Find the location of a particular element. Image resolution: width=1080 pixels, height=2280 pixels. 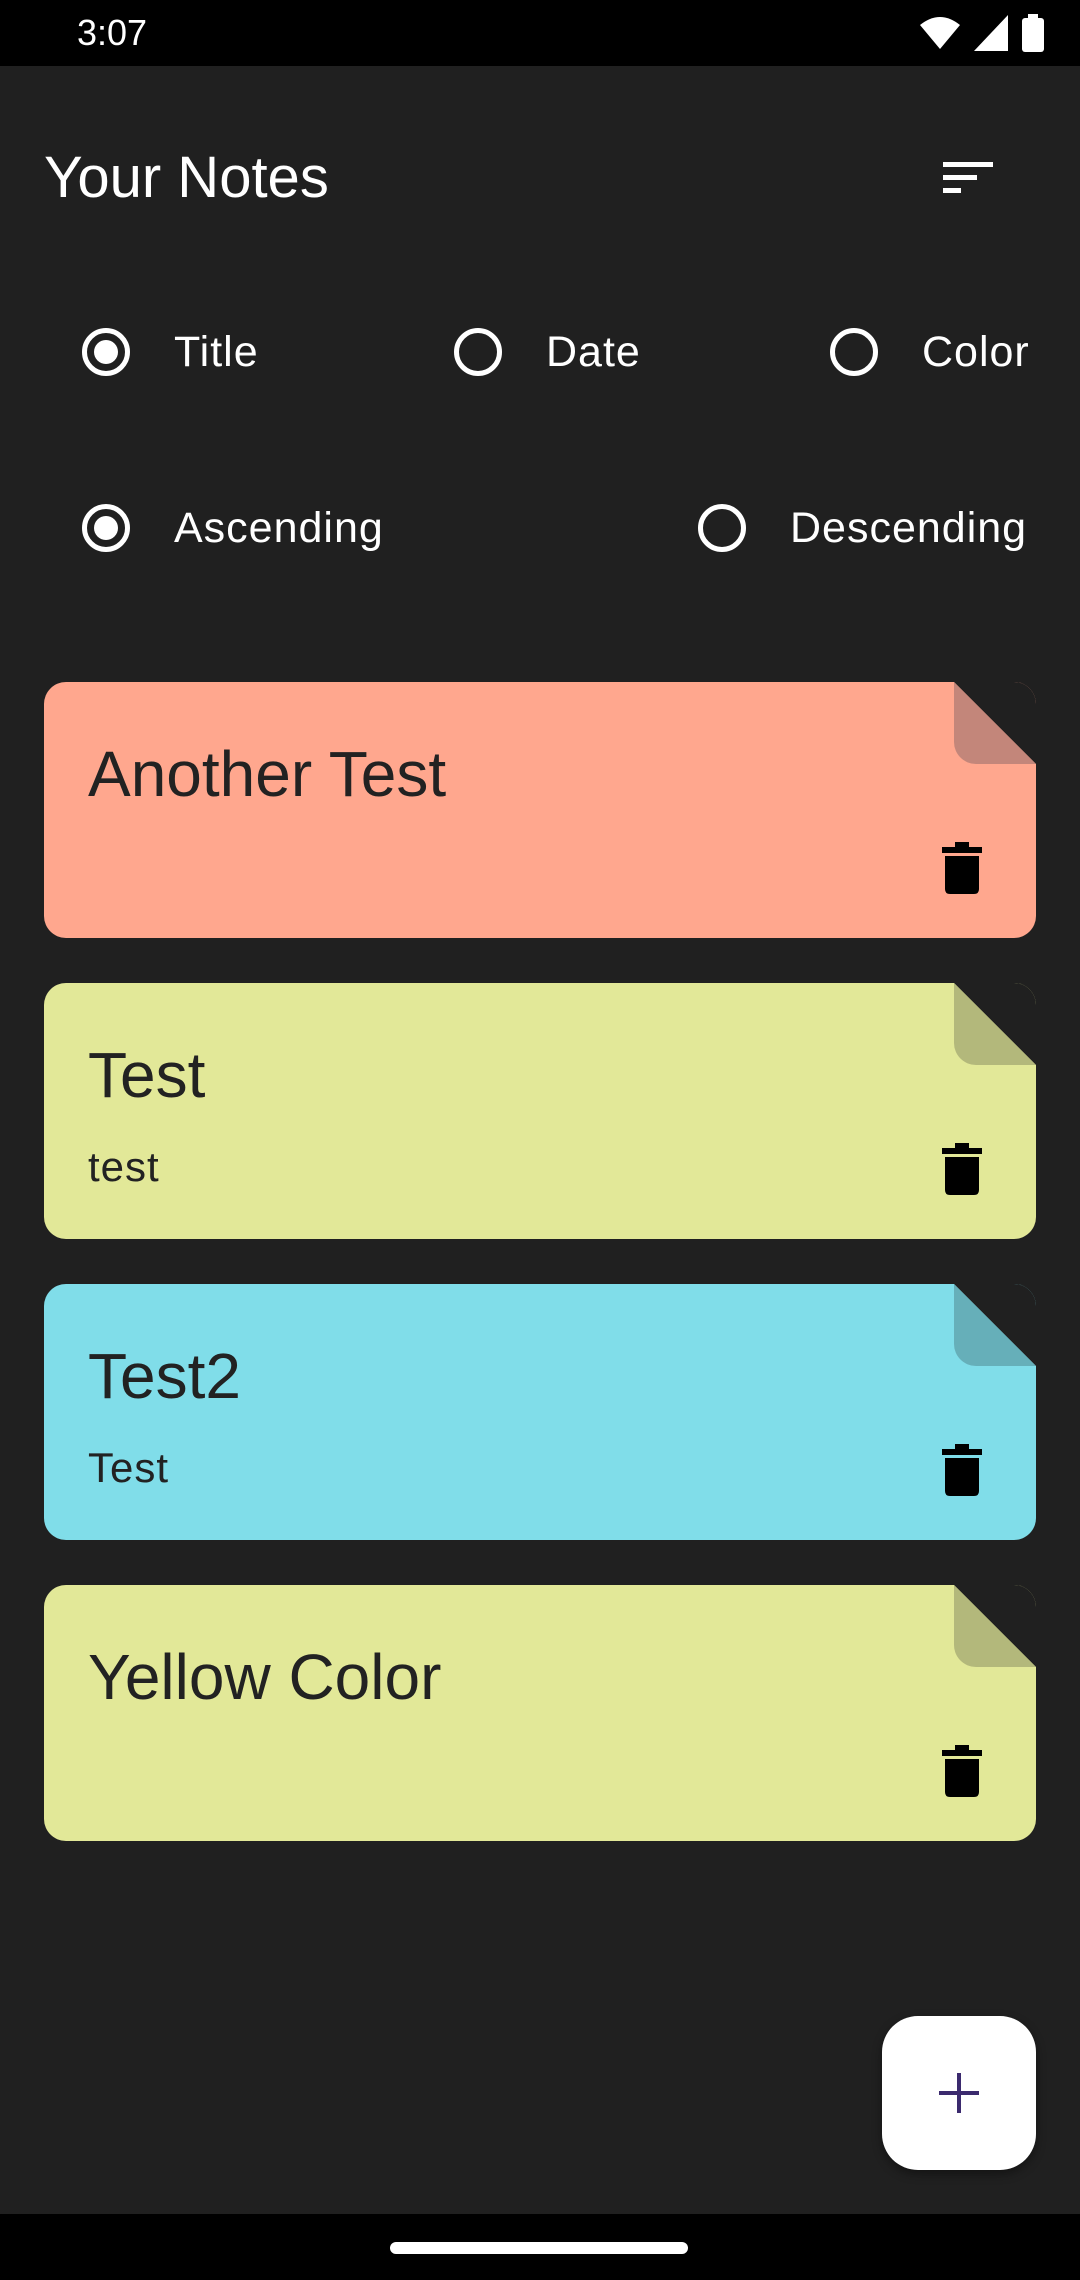

page-title: Your Notes is located at coordinates (186, 177).